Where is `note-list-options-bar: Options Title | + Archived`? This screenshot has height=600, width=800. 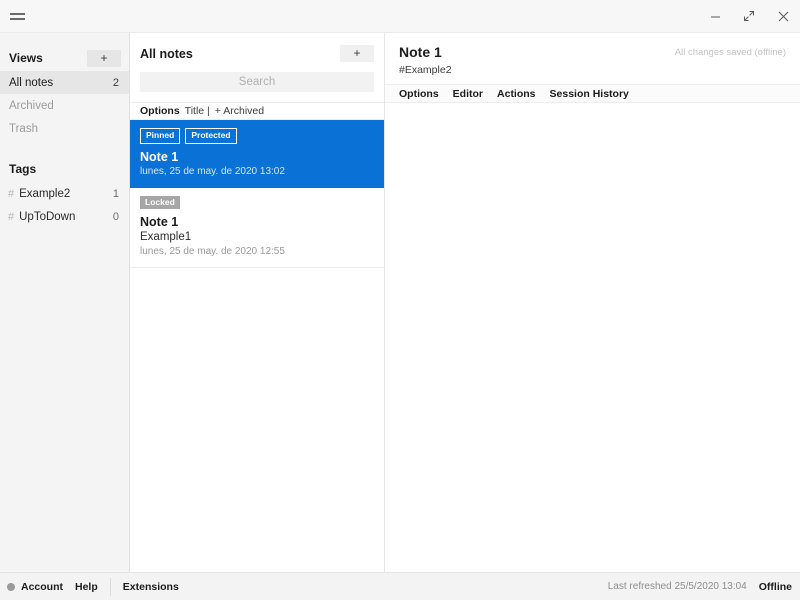 note-list-options-bar: Options Title | + Archived is located at coordinates (257, 111).